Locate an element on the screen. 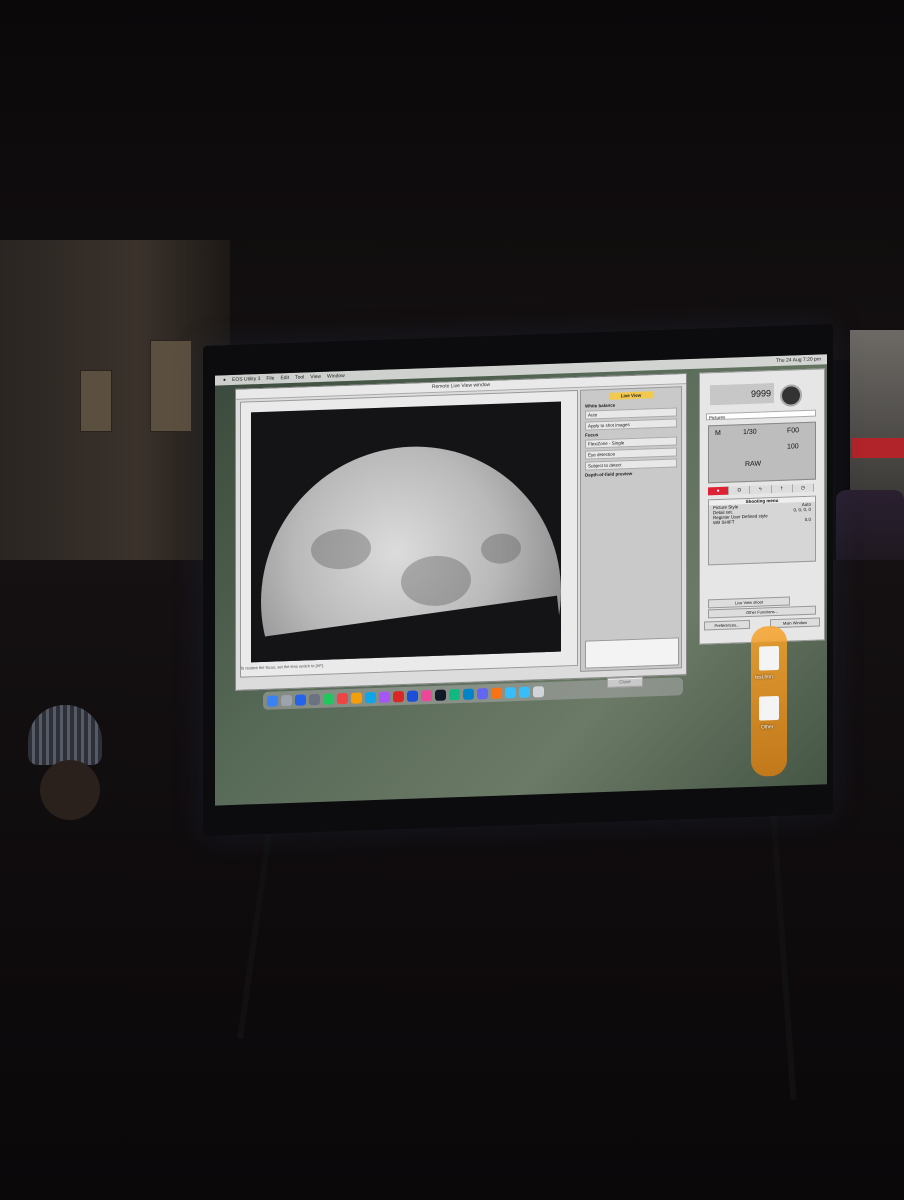  navigator-thumbnail is located at coordinates (632, 653).